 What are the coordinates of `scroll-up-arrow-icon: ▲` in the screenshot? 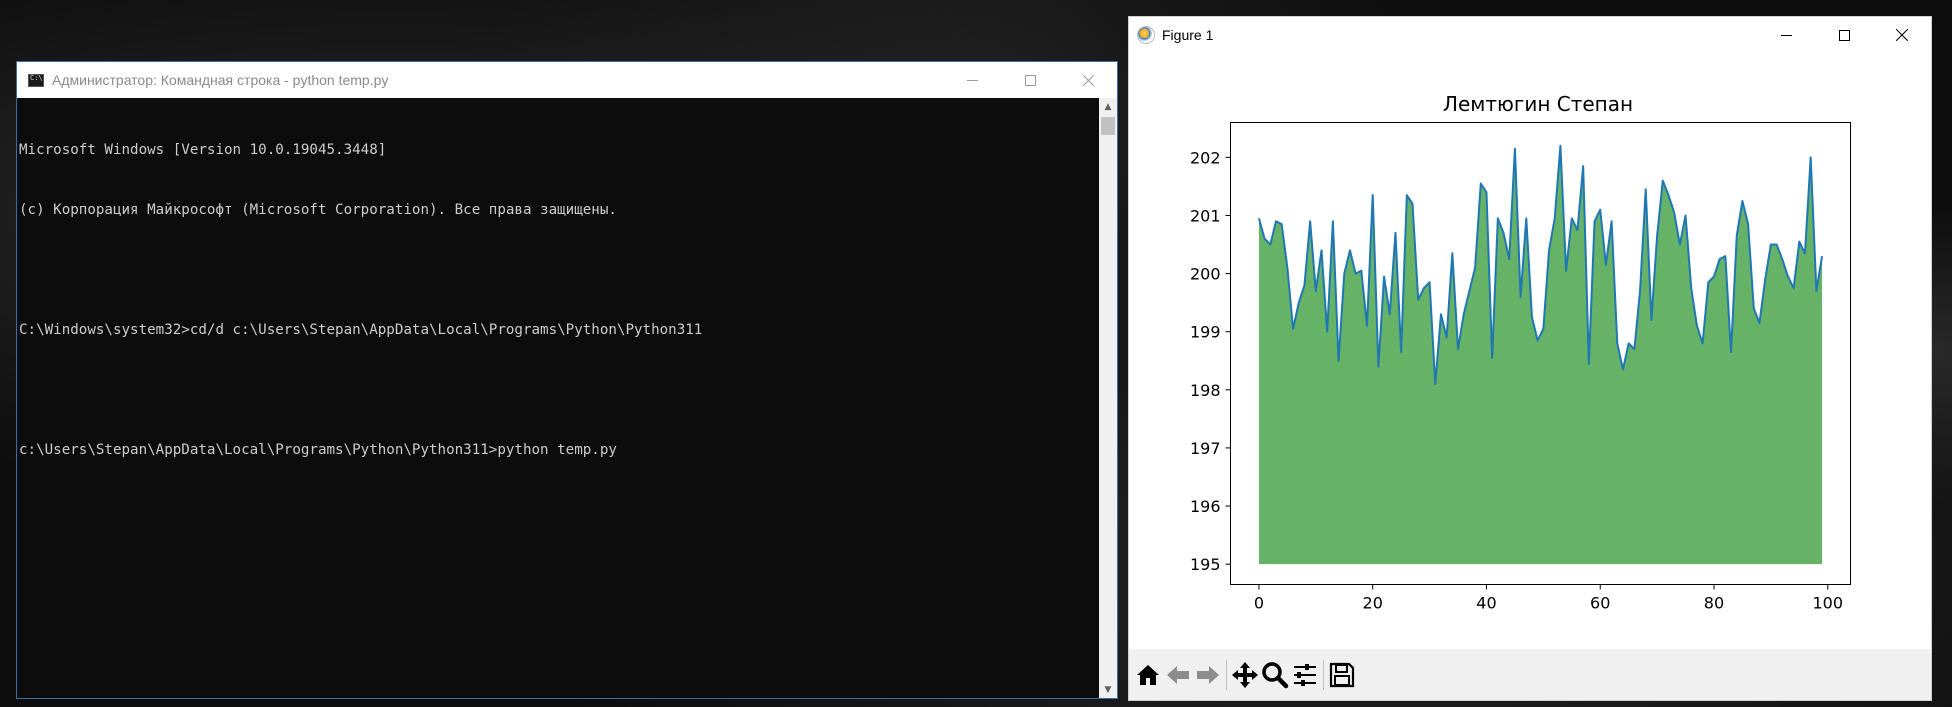 It's located at (1108, 106).